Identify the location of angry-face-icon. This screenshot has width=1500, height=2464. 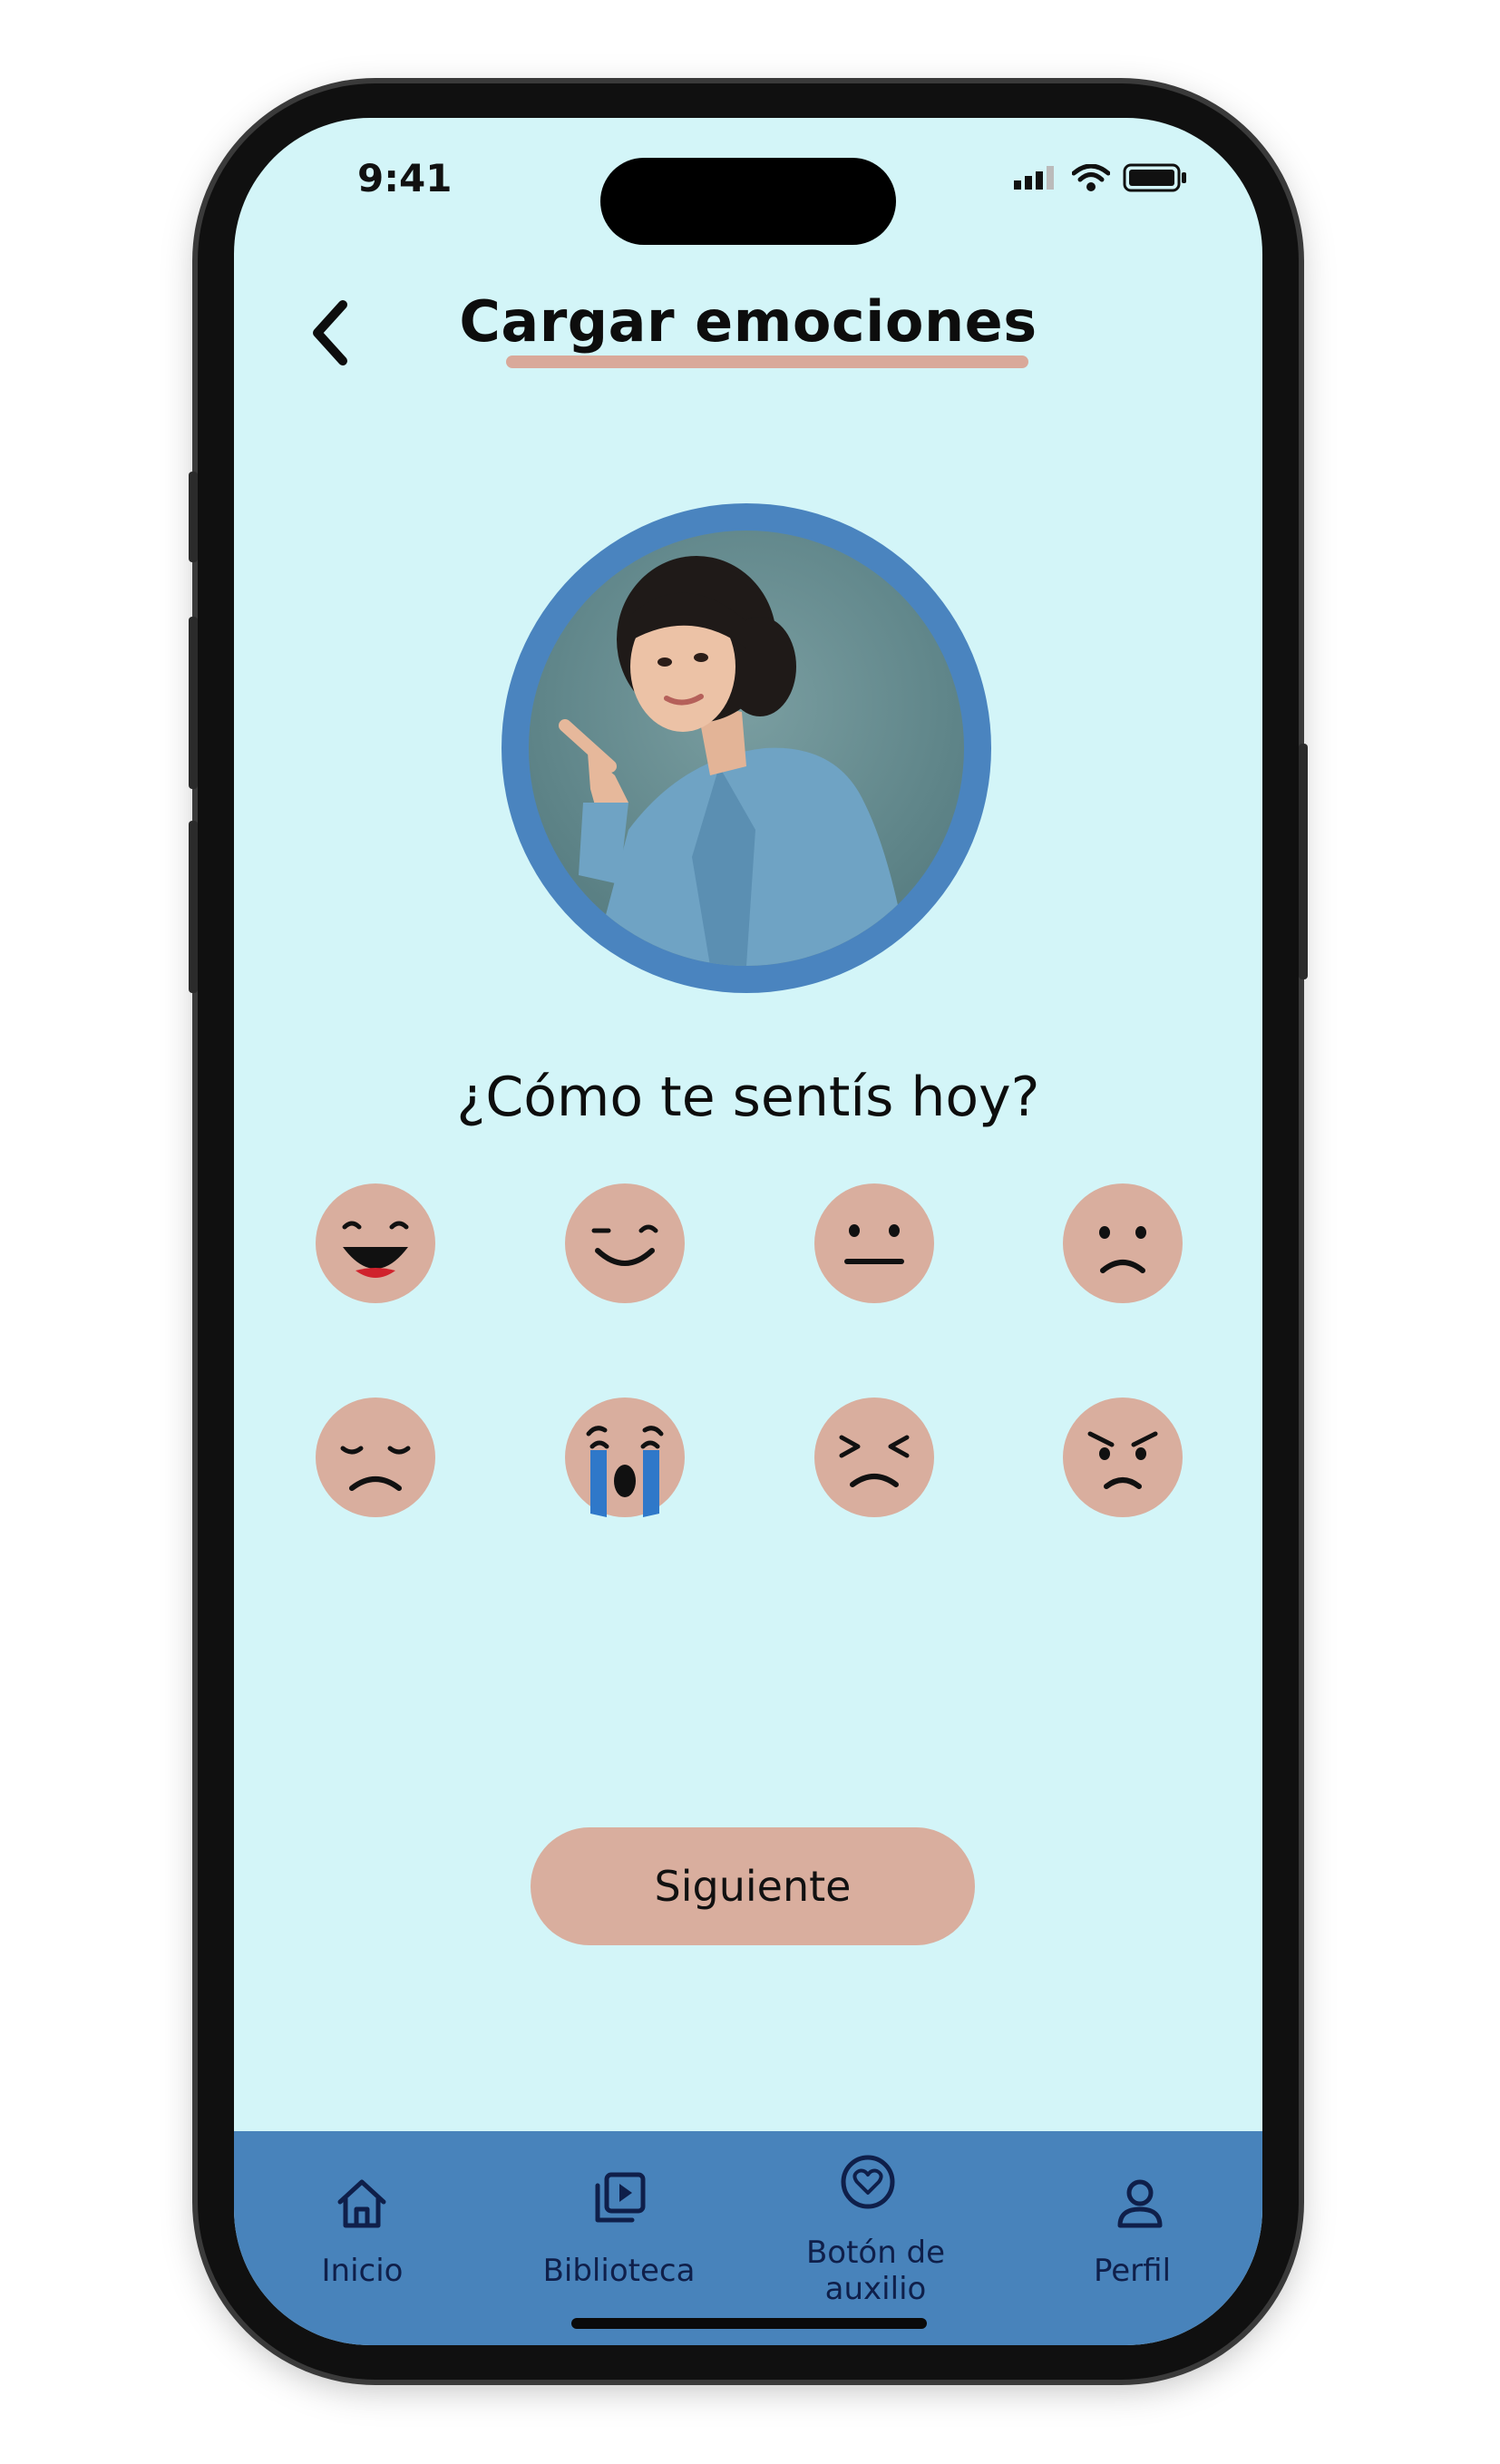
(1122, 1460).